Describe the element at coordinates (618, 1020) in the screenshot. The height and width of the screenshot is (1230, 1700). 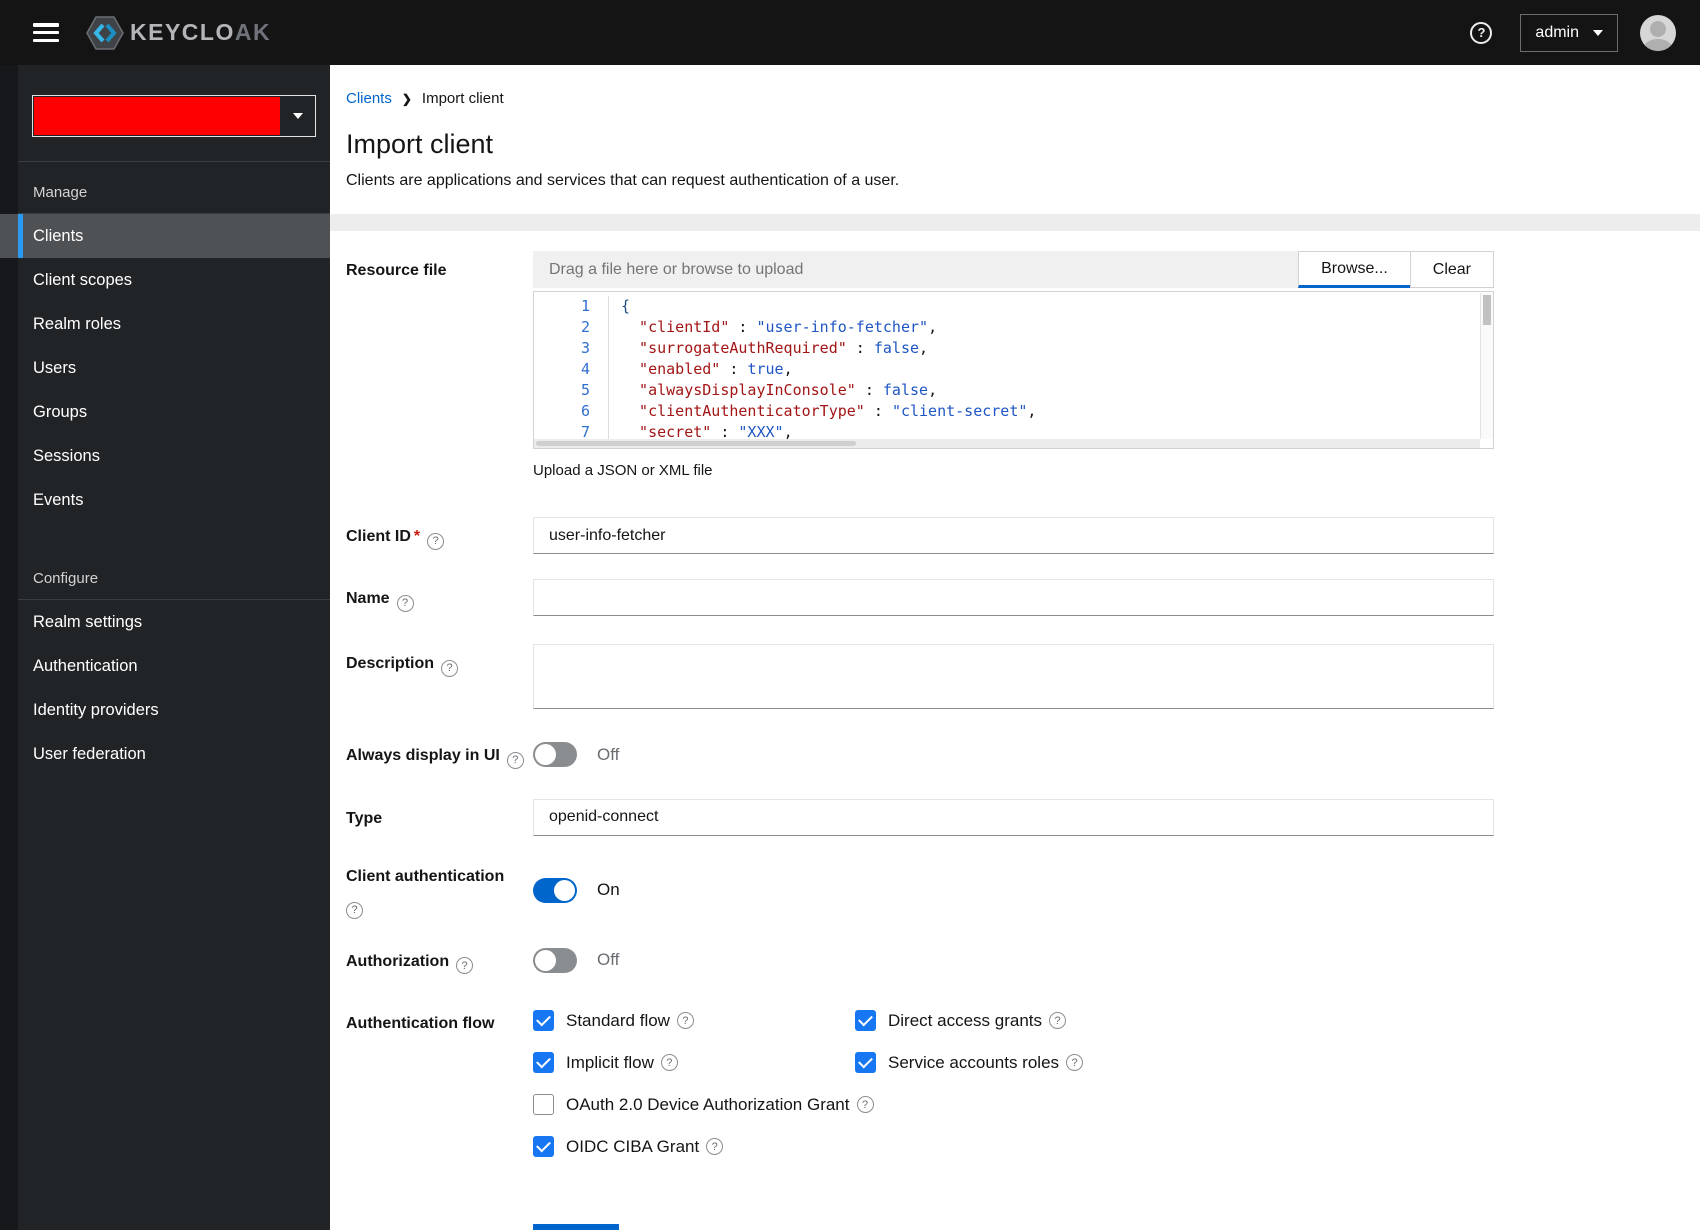
I see `checkbox-label: Standard flow` at that location.